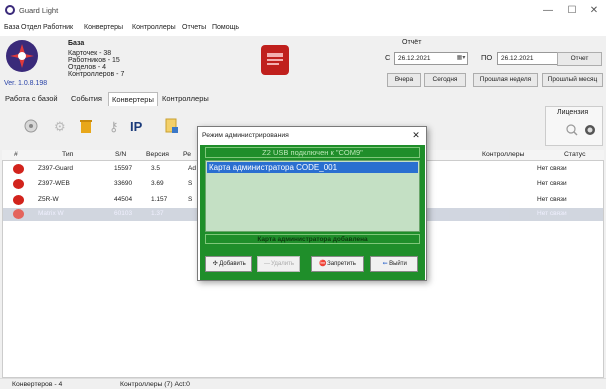  I want to click on menu-department: Отдел, so click(31, 27).